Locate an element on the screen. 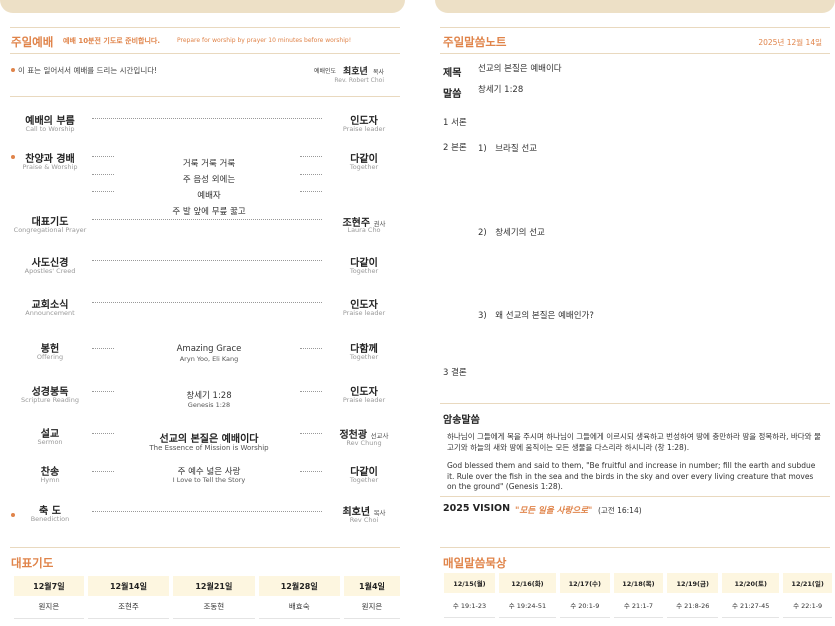  preacher-label: 예배인도 is located at coordinates (325, 71).